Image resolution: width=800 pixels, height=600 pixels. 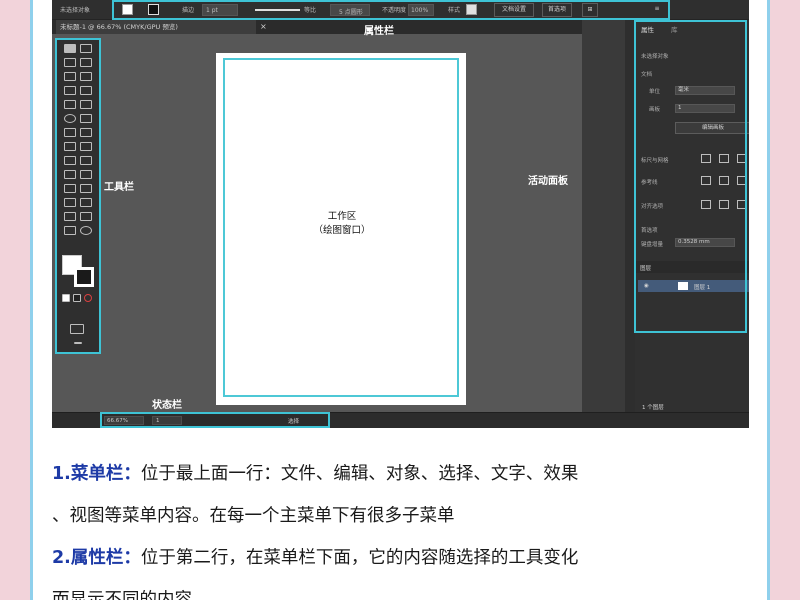 What do you see at coordinates (75, 10) in the screenshot?
I see `selection-status: 未选择对象` at bounding box center [75, 10].